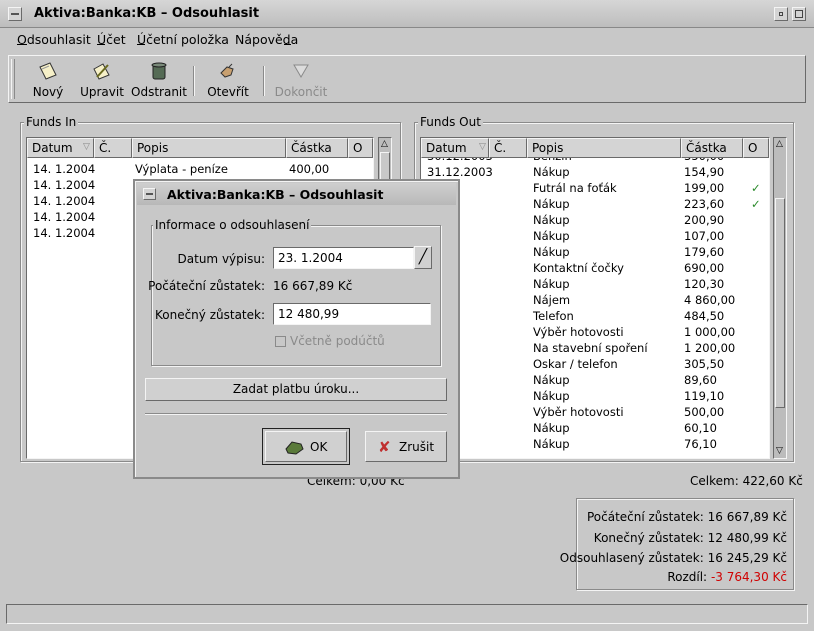 Image resolution: width=814 pixels, height=631 pixels. What do you see at coordinates (209, 315) in the screenshot?
I see `ending-balance-label: Konečný zůstatek:` at bounding box center [209, 315].